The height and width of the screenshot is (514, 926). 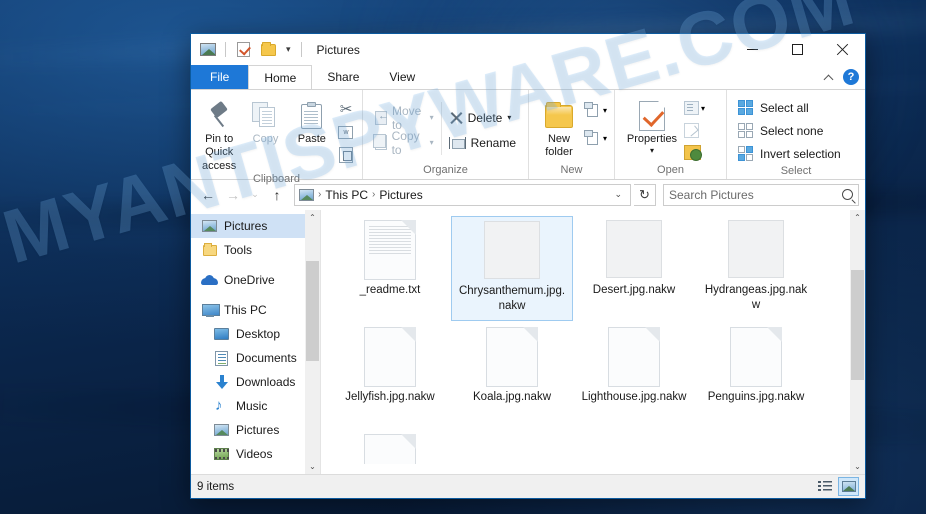 I want to click on select-all-button: Select all, so click(x=773, y=107).